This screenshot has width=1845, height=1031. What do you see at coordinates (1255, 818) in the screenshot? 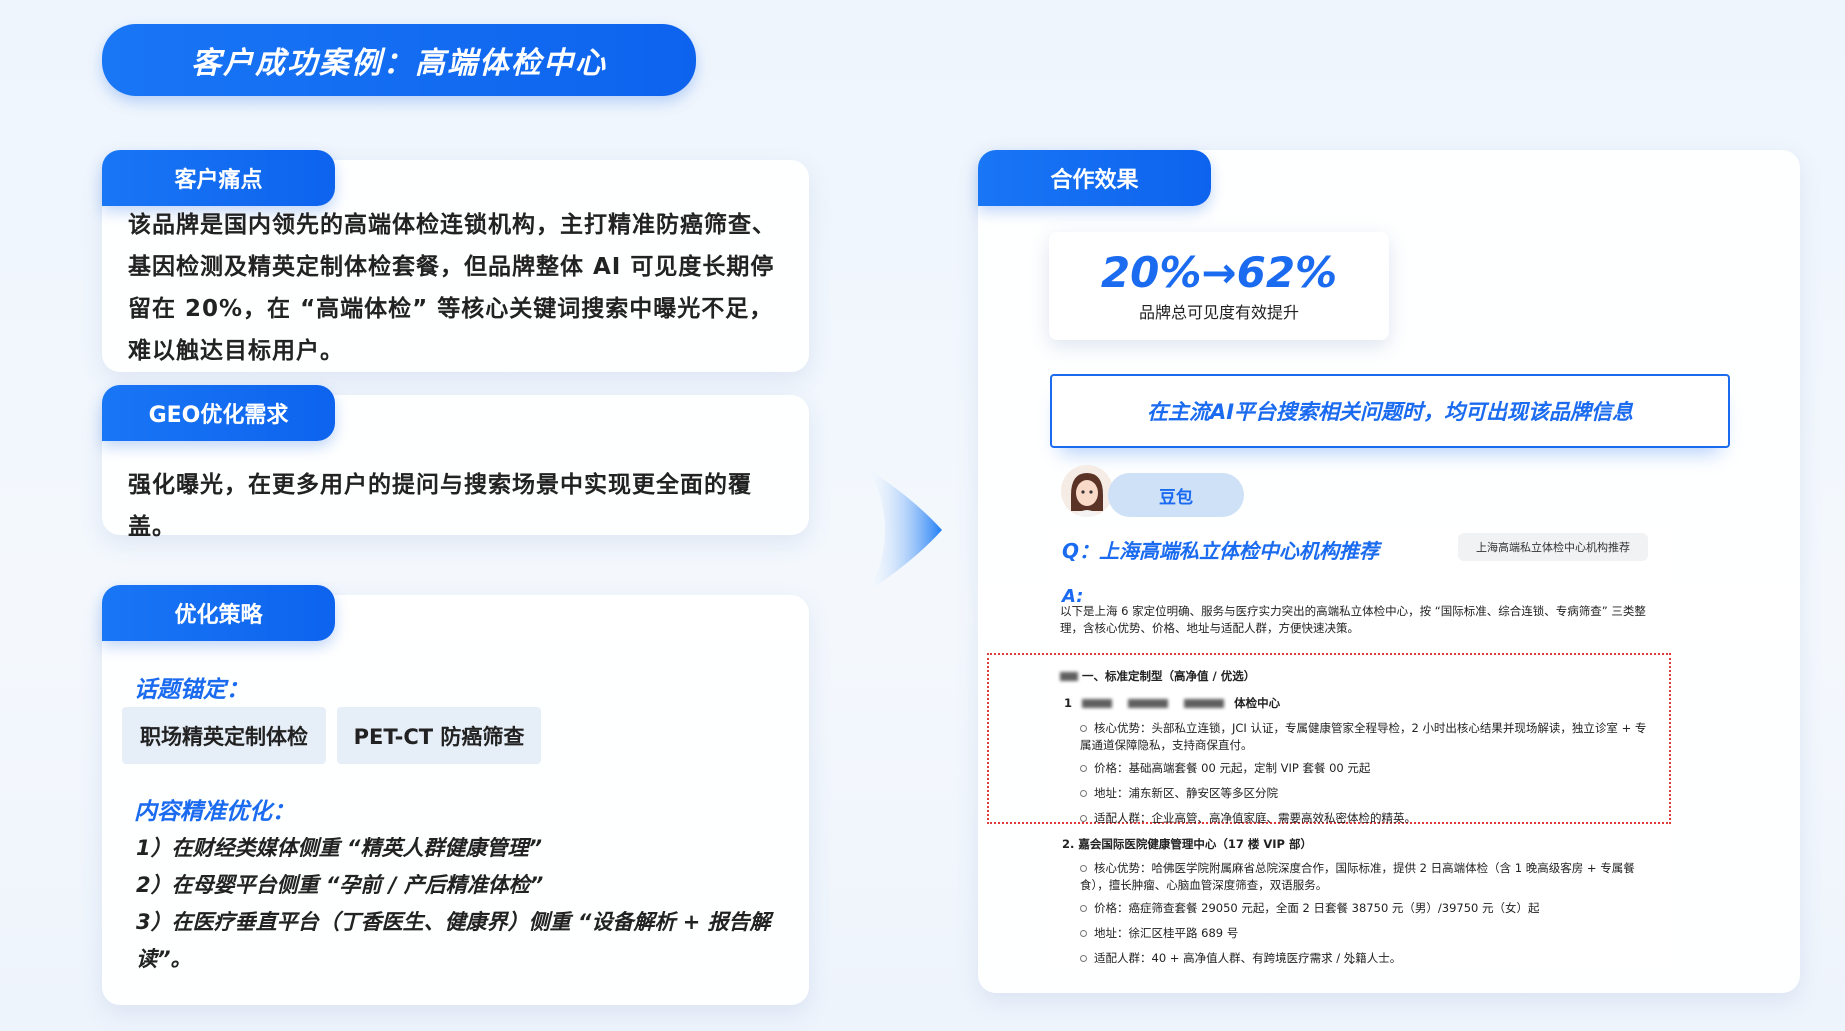
I see `item1-line-4: 适配人群：企业高管、高净值家庭、需要高效私密体检的精英。` at bounding box center [1255, 818].